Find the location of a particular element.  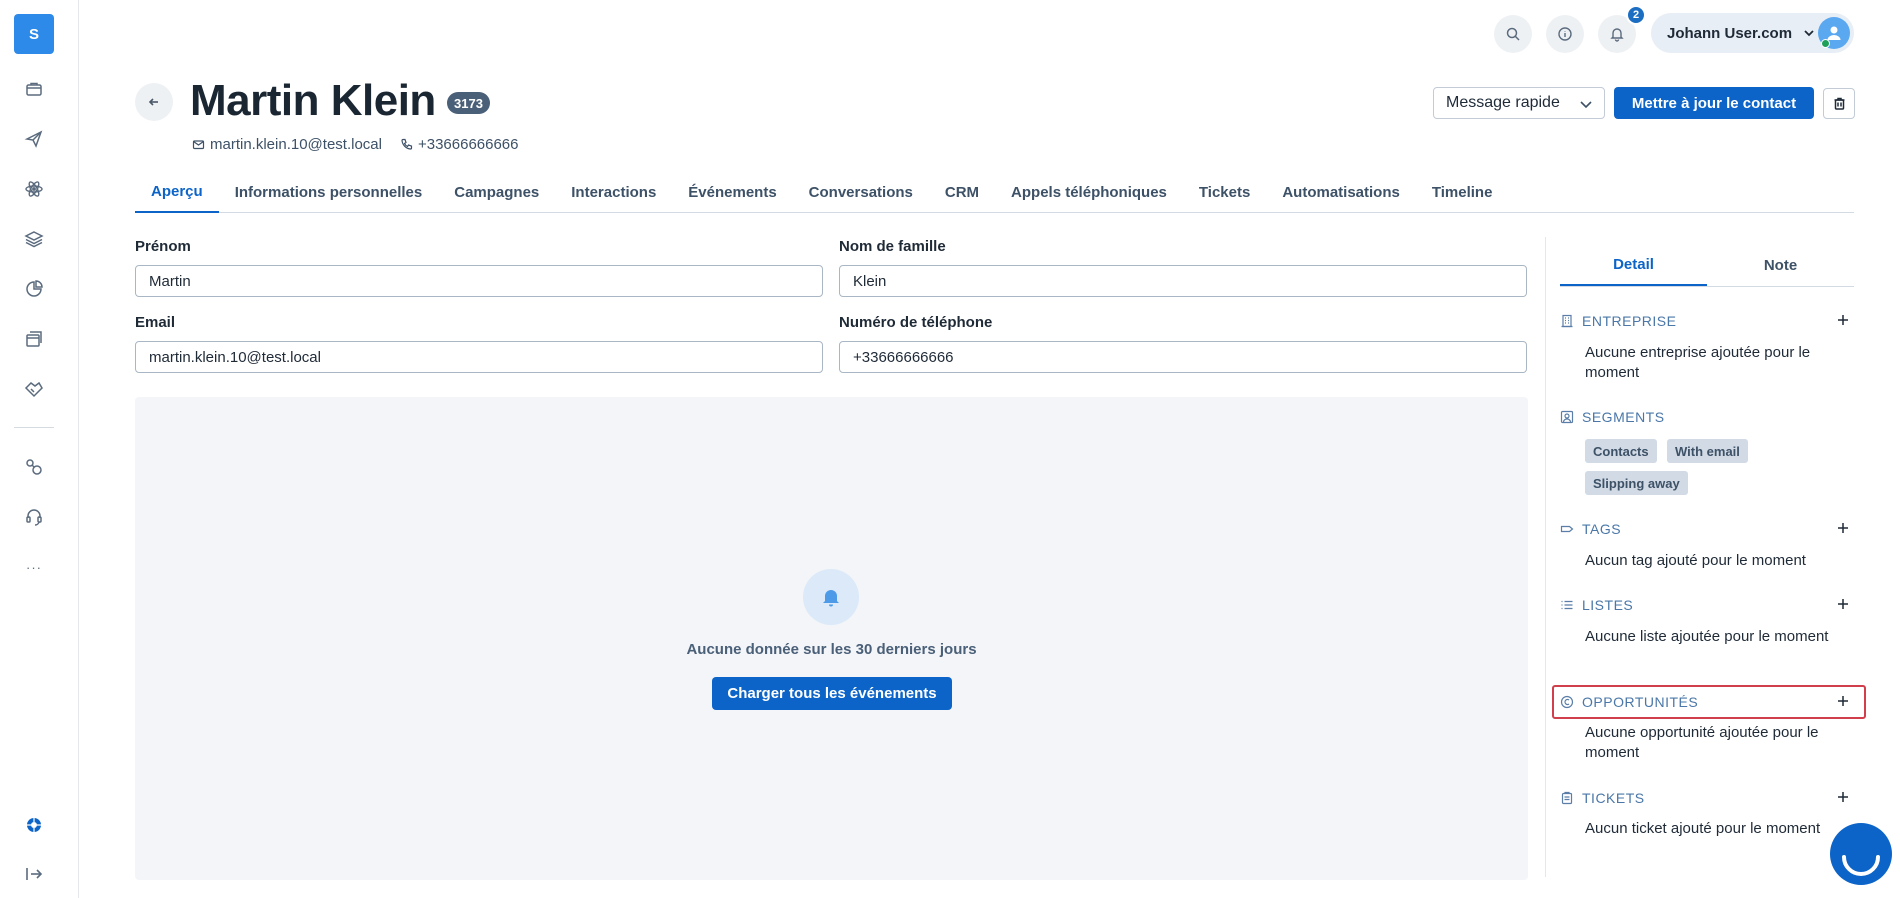

chat-widget-button is located at coordinates (1861, 854).